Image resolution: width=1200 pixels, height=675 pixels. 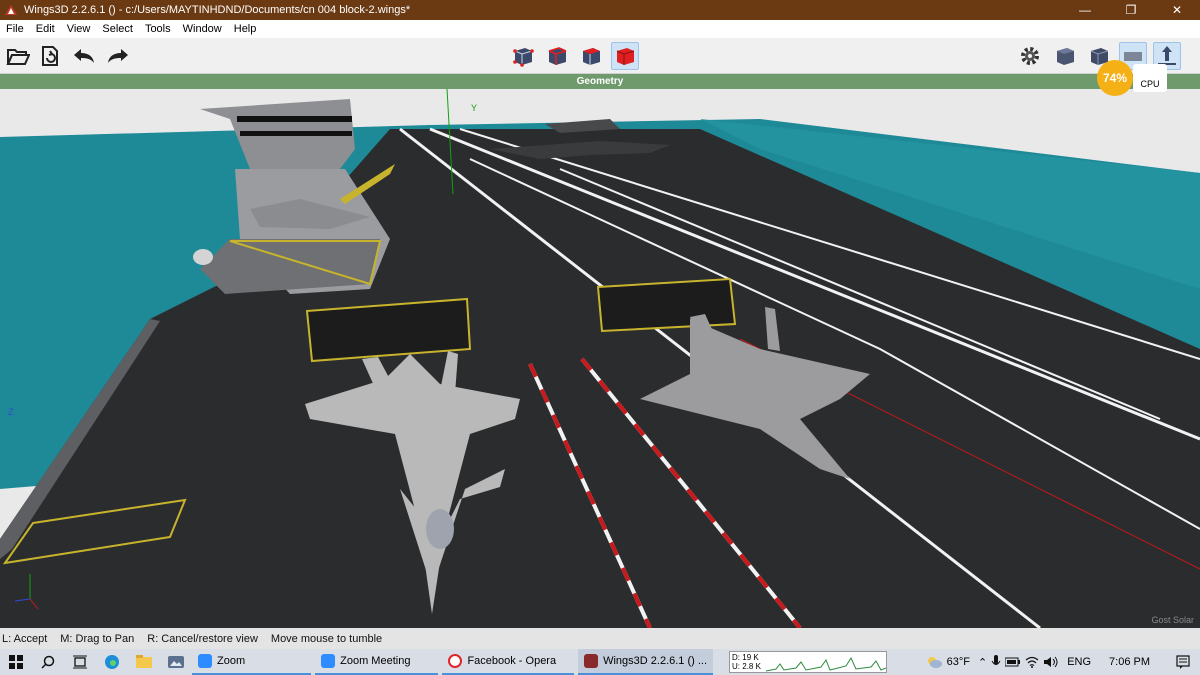 I want to click on settings-button, so click(x=1030, y=56).